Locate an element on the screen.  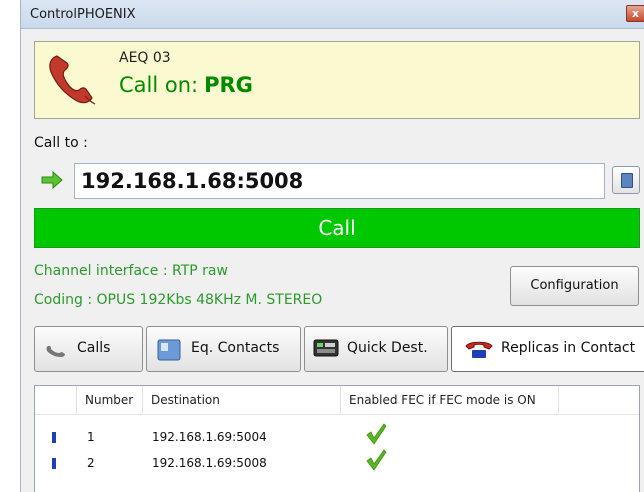
tab-calls: Calls is located at coordinates (88, 349).